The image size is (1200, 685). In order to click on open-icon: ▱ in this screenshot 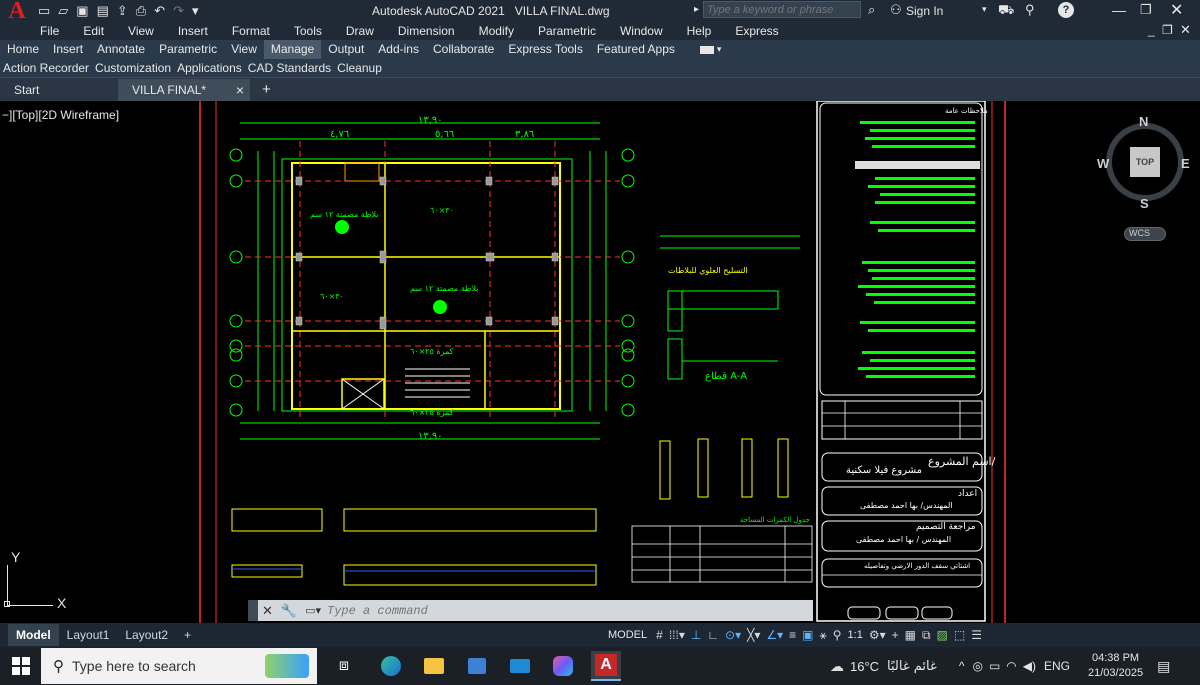, I will do `click(63, 11)`.